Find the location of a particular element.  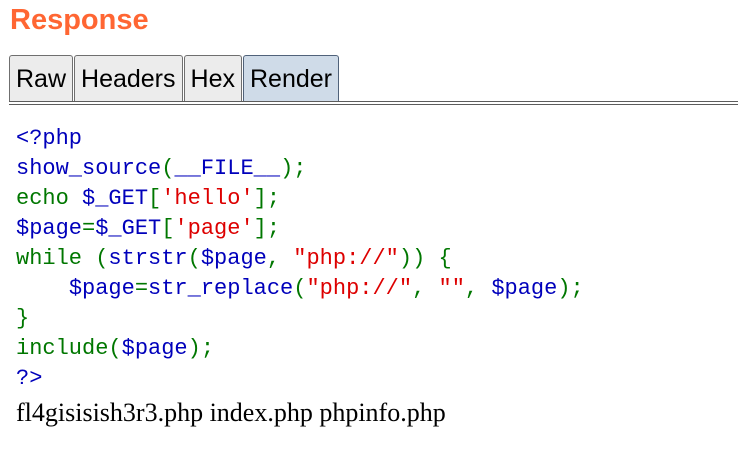

tab-headers: Headers is located at coordinates (128, 78).